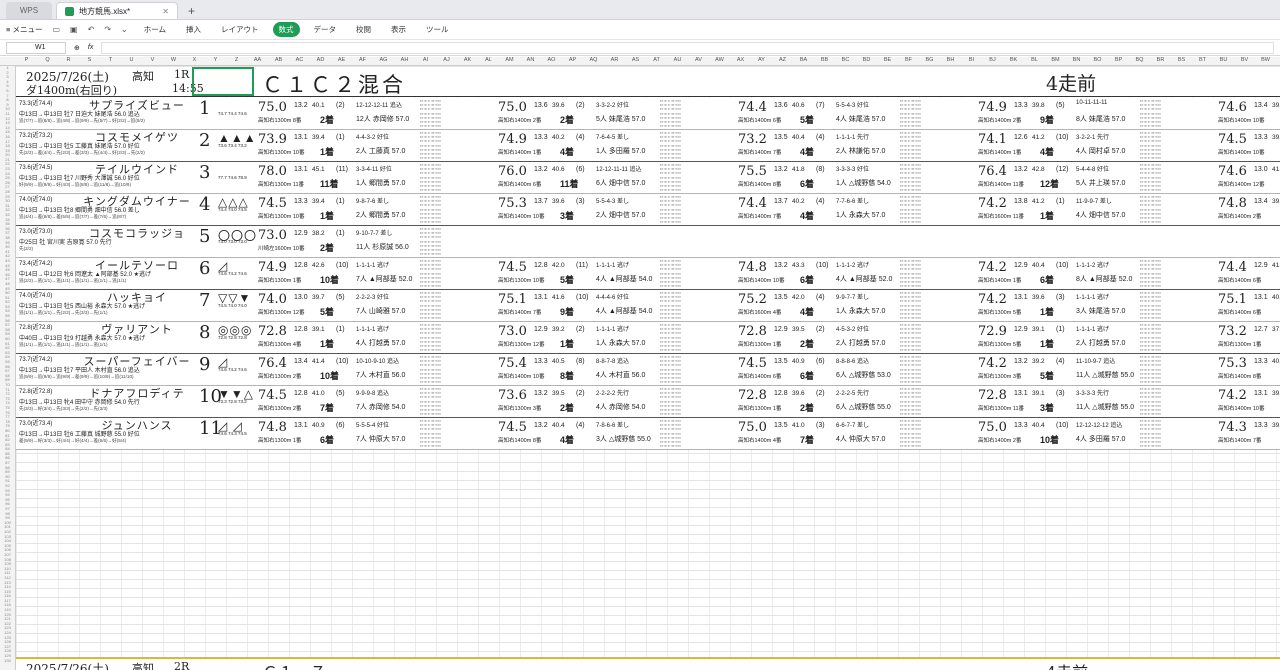 The width and height of the screenshot is (1280, 670). Describe the element at coordinates (1265, 60) in the screenshot. I see `column-header: BW` at that location.